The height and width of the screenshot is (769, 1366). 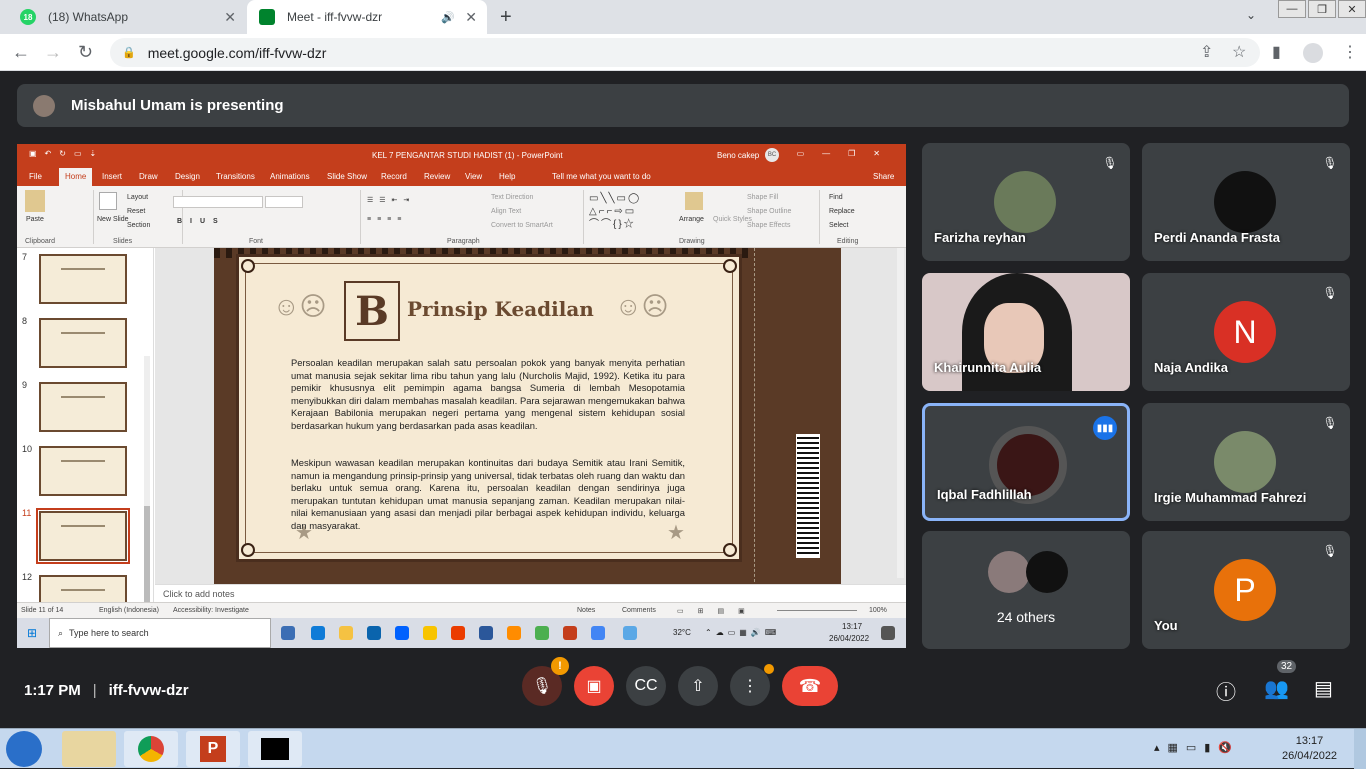 I want to click on present-button: ⇧, so click(x=698, y=686).